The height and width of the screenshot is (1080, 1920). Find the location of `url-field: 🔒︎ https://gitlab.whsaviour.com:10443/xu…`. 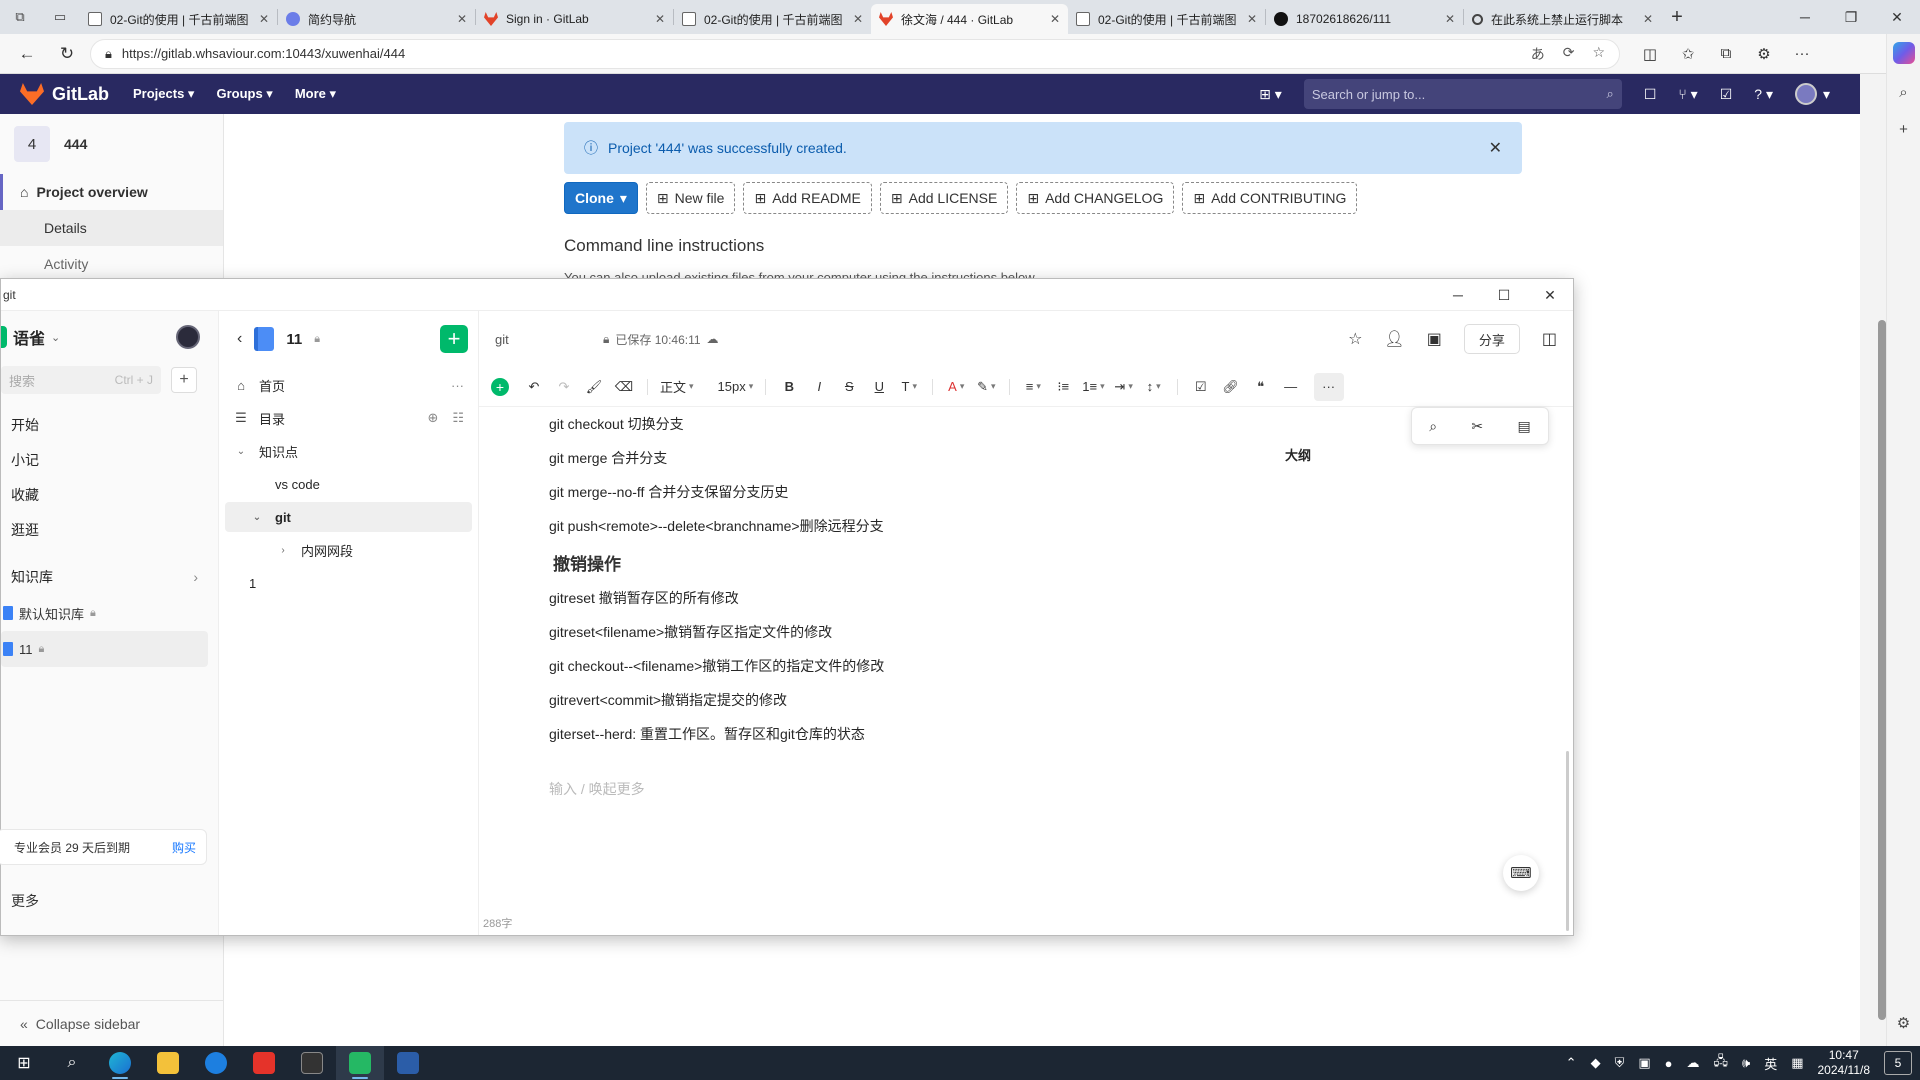

url-field: 🔒︎ https://gitlab.whsaviour.com:10443/xu… is located at coordinates (855, 53).